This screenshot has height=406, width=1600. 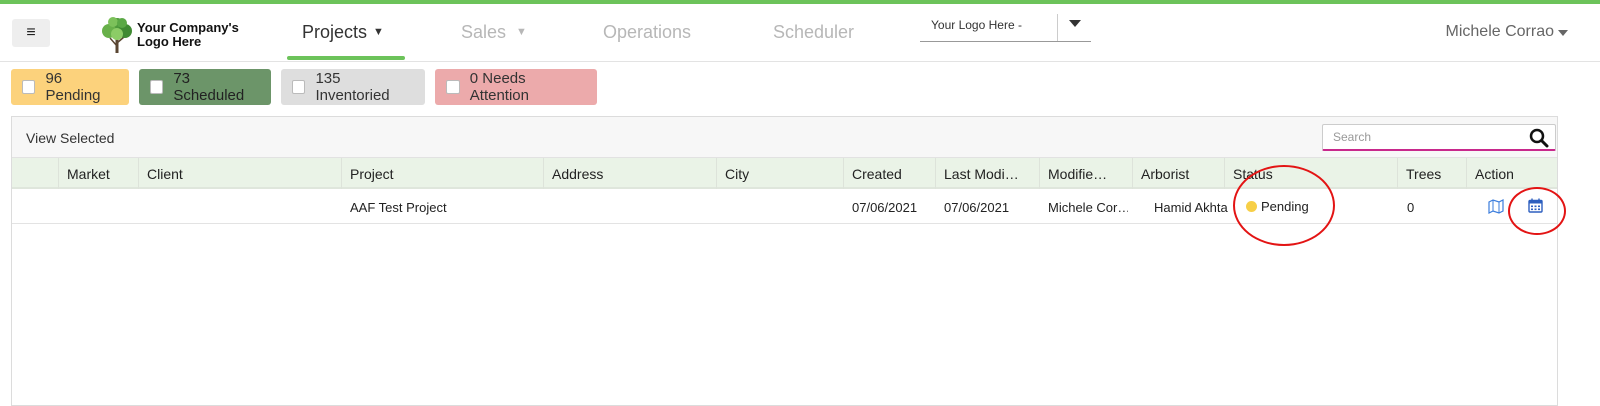 I want to click on col-address: Address, so click(x=630, y=173).